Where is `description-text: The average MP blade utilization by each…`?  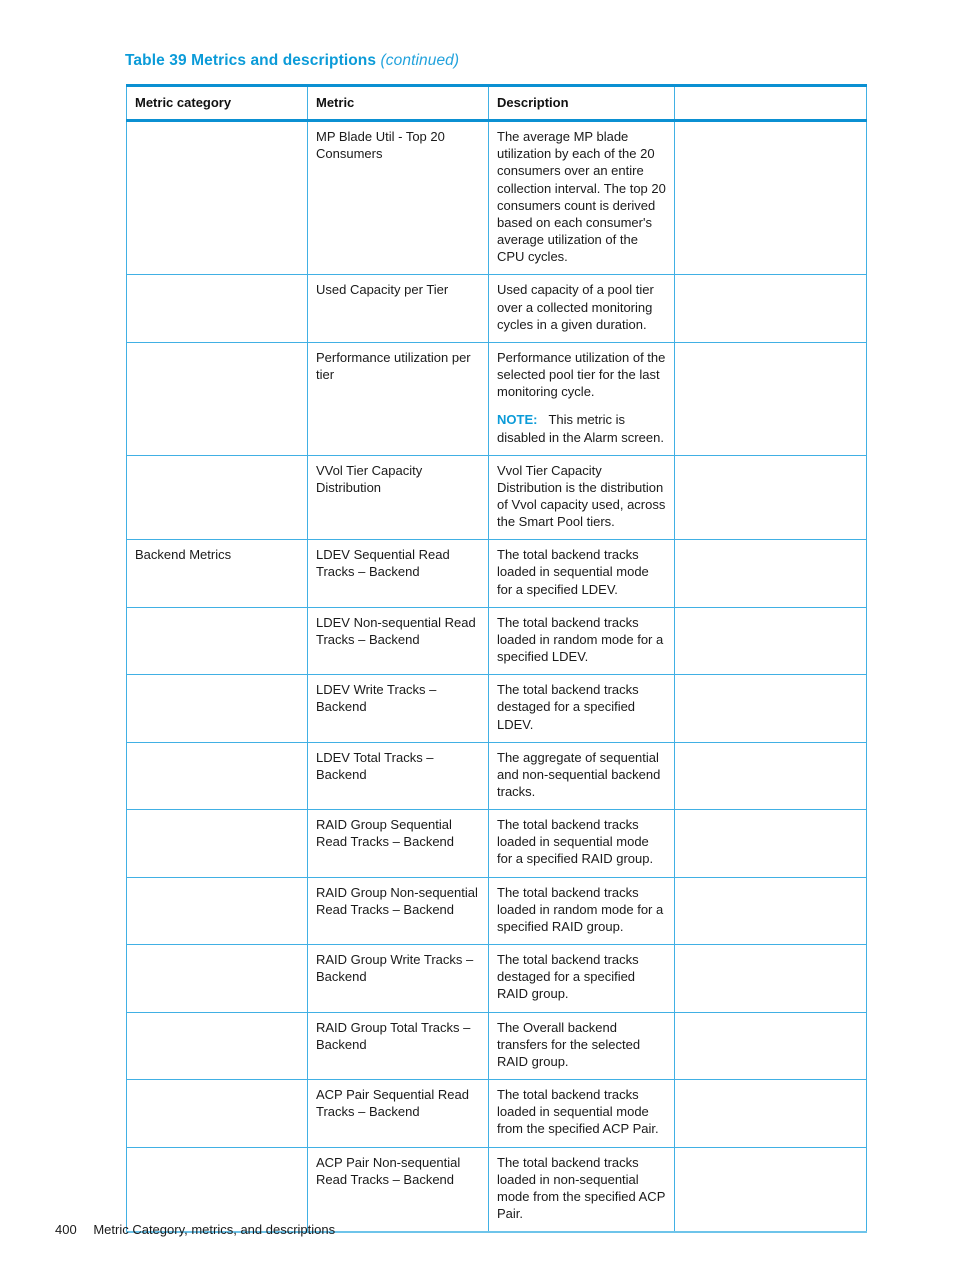
description-text: The average MP blade utilization by each… is located at coordinates (581, 197).